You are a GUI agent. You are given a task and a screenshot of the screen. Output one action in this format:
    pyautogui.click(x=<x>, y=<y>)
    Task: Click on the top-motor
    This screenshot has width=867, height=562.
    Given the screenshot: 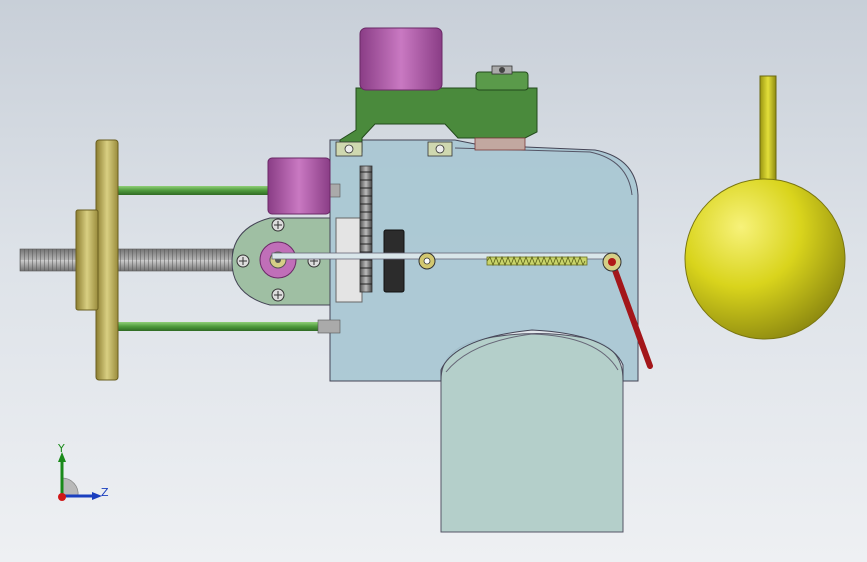 What is the action you would take?
    pyautogui.click(x=444, y=59)
    